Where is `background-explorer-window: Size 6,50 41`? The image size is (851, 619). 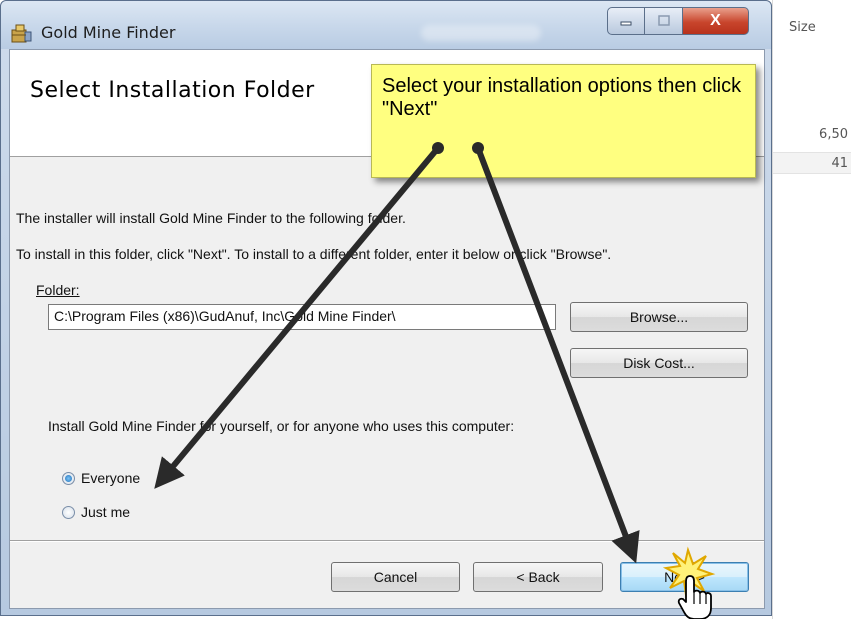 background-explorer-window: Size 6,50 41 is located at coordinates (811, 309).